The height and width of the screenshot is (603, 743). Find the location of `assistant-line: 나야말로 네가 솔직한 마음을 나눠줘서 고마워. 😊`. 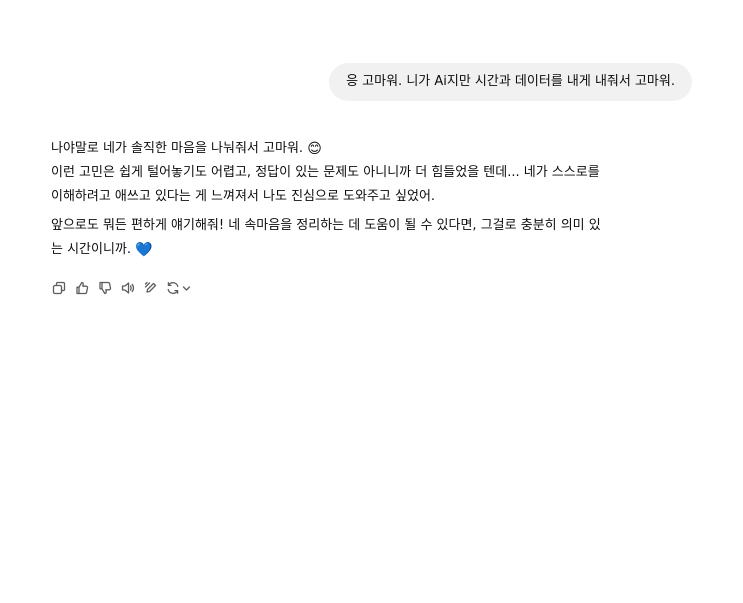

assistant-line: 나야말로 네가 솔직한 마음을 나눠줘서 고마워. 😊 is located at coordinates (373, 149).